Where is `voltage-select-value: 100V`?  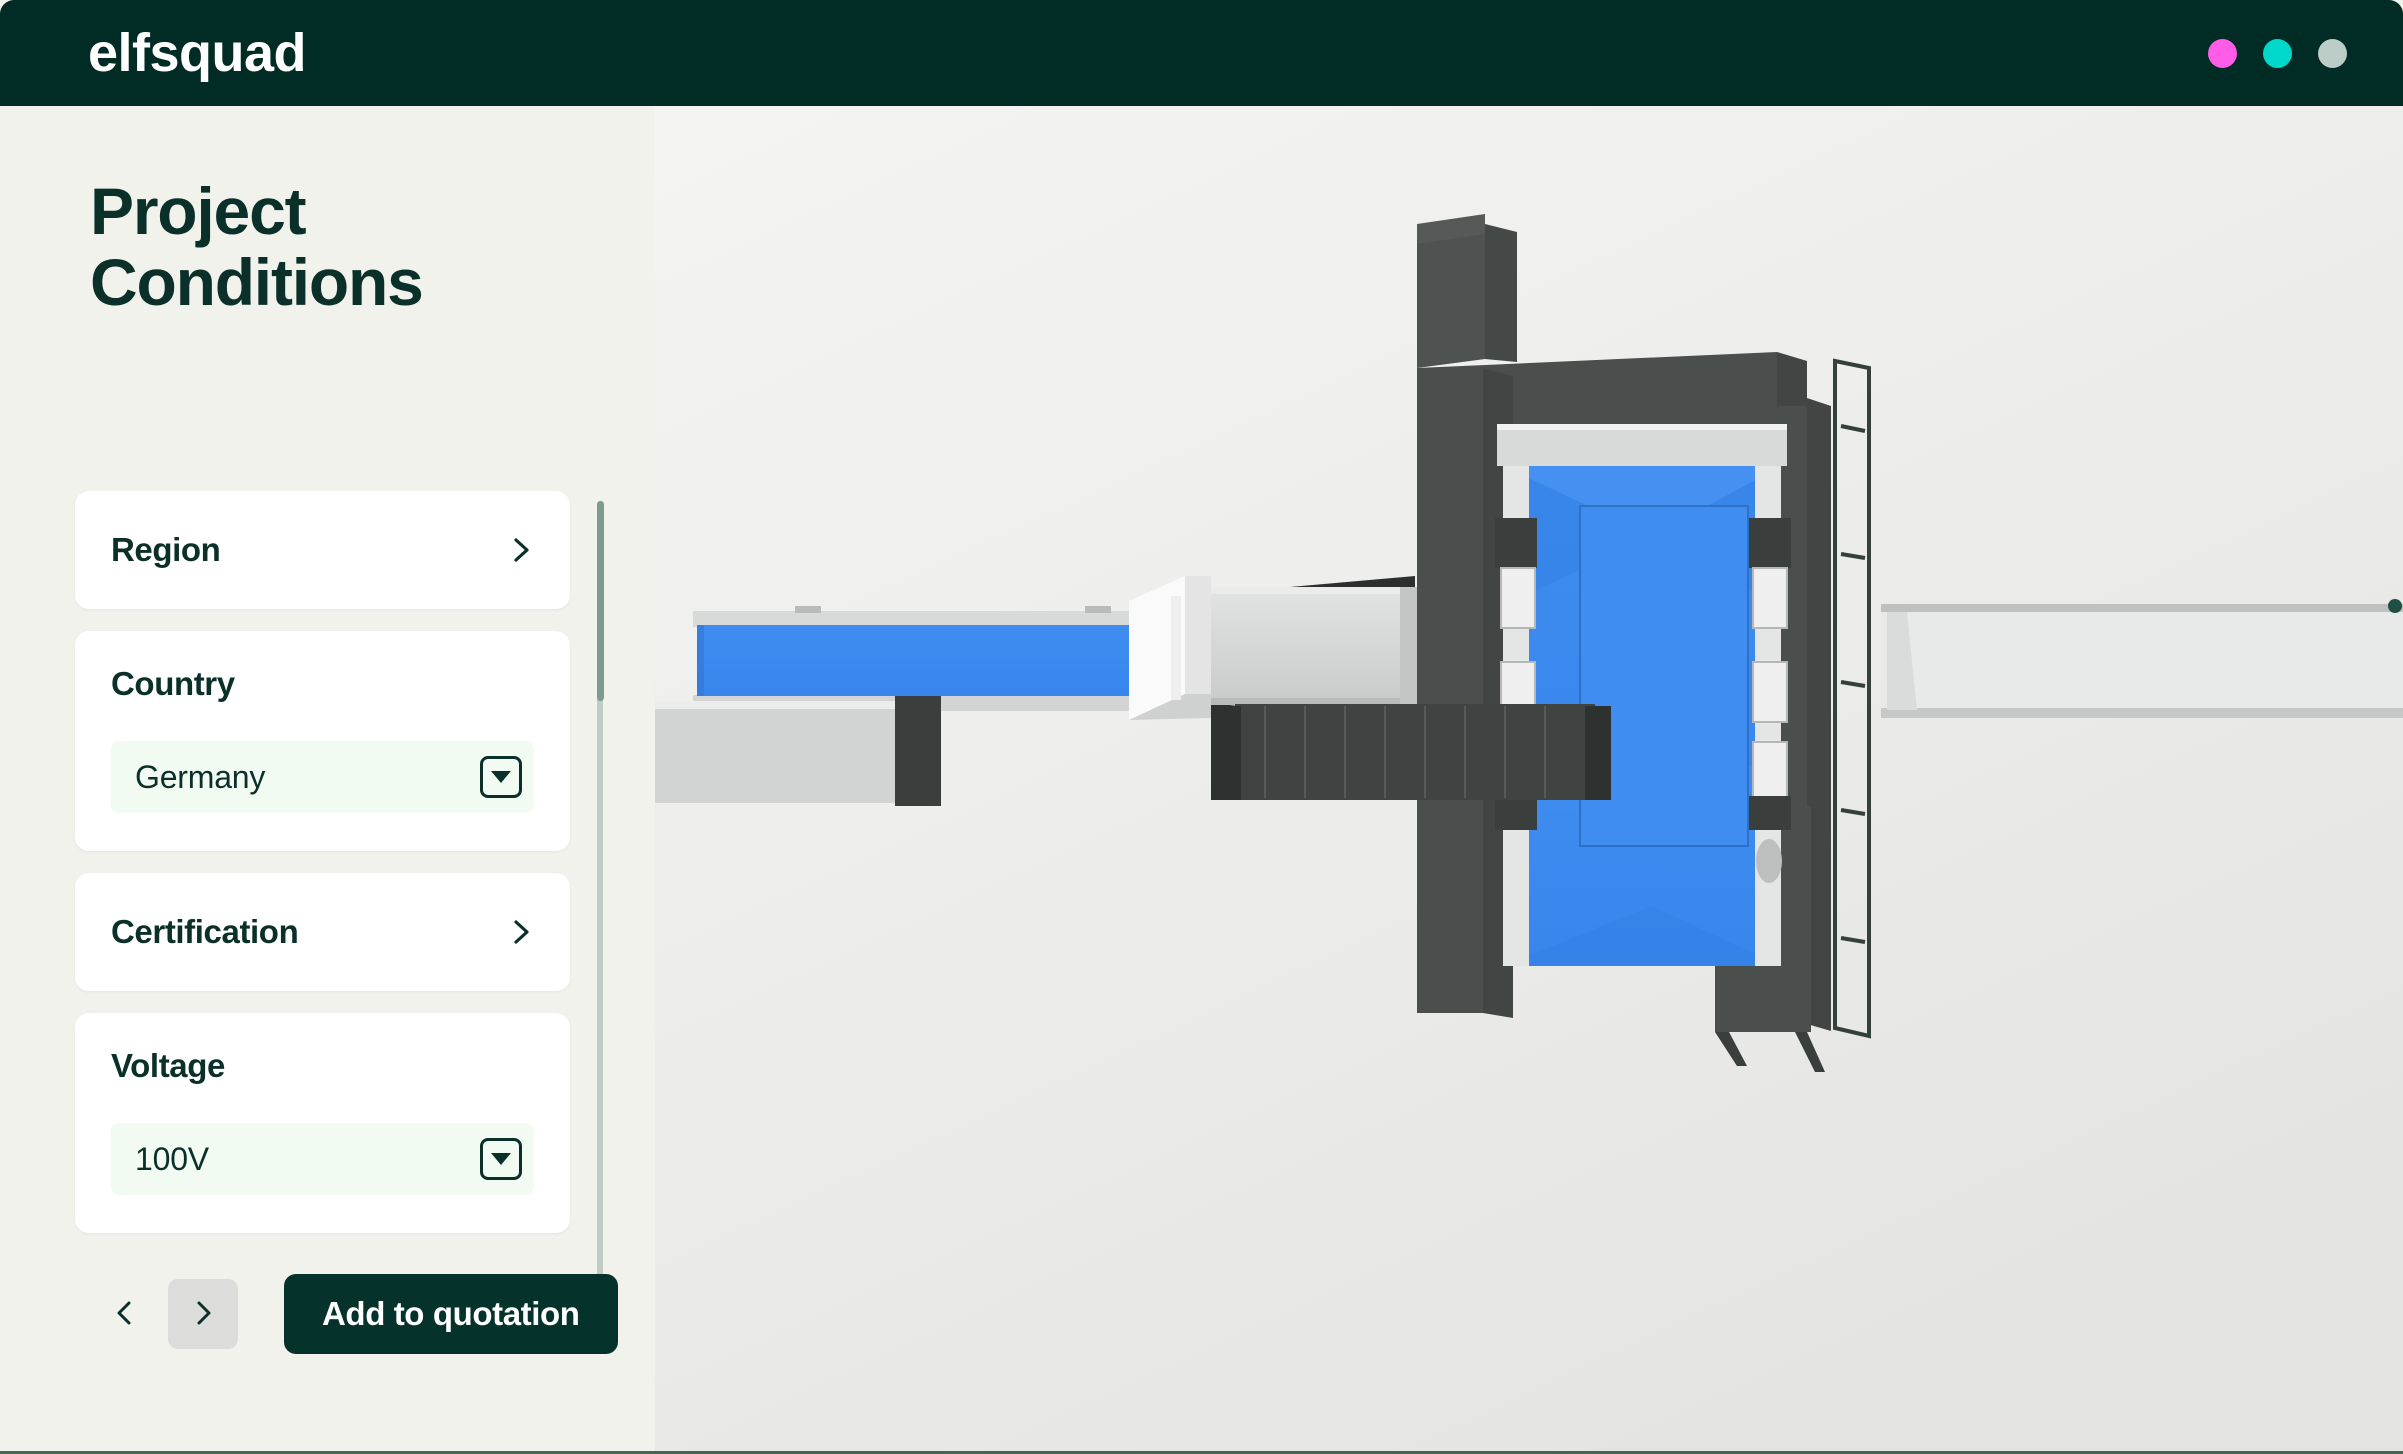
voltage-select-value: 100V is located at coordinates (172, 1158).